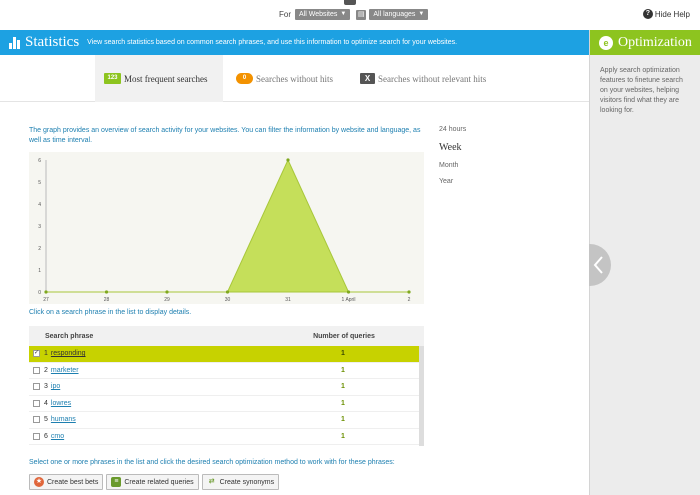  I want to click on create-synonyms-button: ⇄ Create synonyms, so click(240, 482).